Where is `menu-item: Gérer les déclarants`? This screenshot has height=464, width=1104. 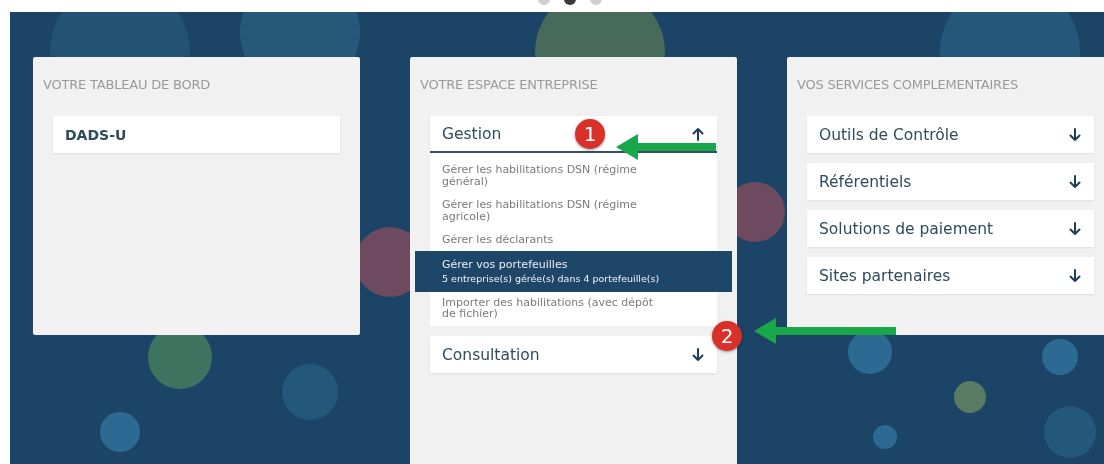 menu-item: Gérer les déclarants is located at coordinates (573, 240).